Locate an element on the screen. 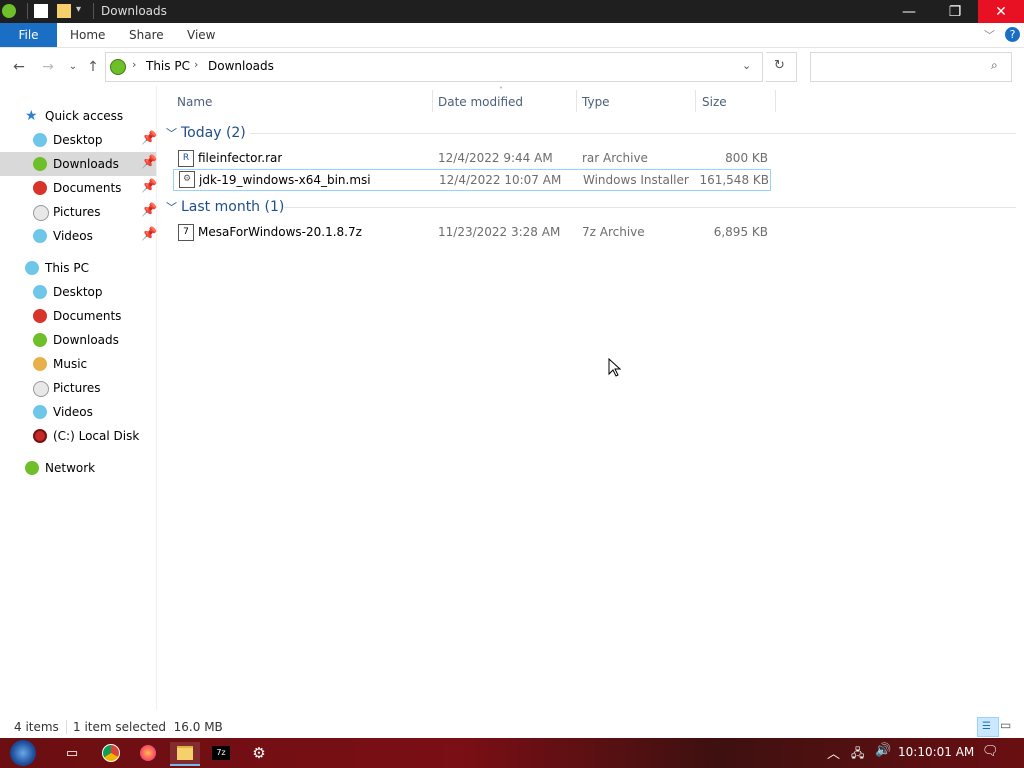  file-size: 800 KB is located at coordinates (746, 158).